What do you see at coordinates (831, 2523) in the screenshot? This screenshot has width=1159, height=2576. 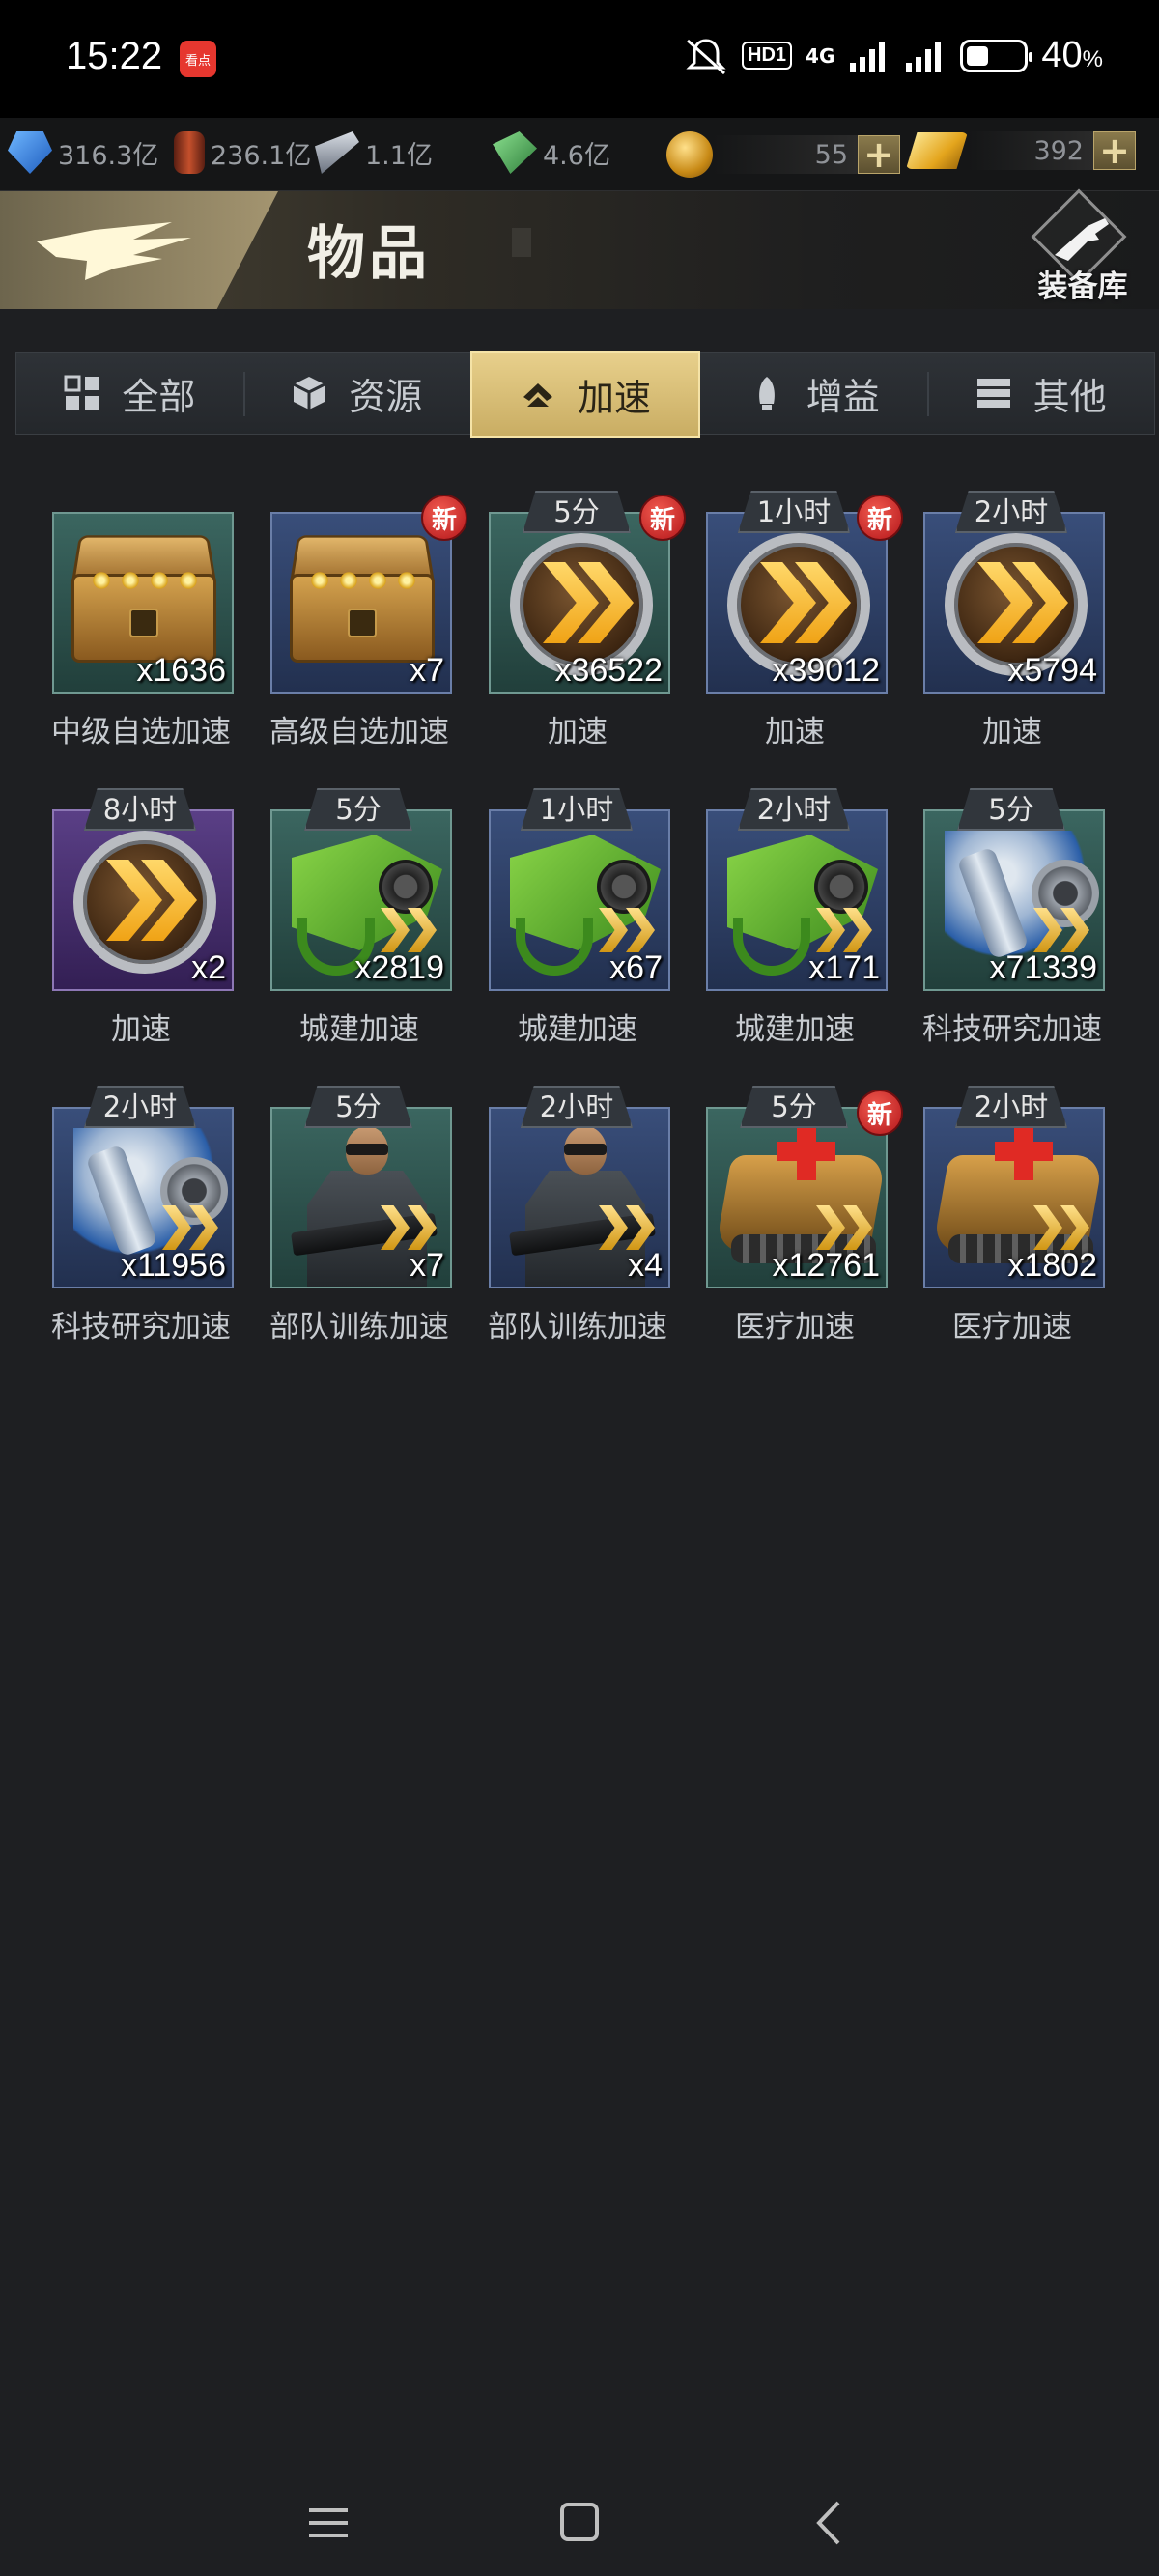 I see `back-chevron-icon` at bounding box center [831, 2523].